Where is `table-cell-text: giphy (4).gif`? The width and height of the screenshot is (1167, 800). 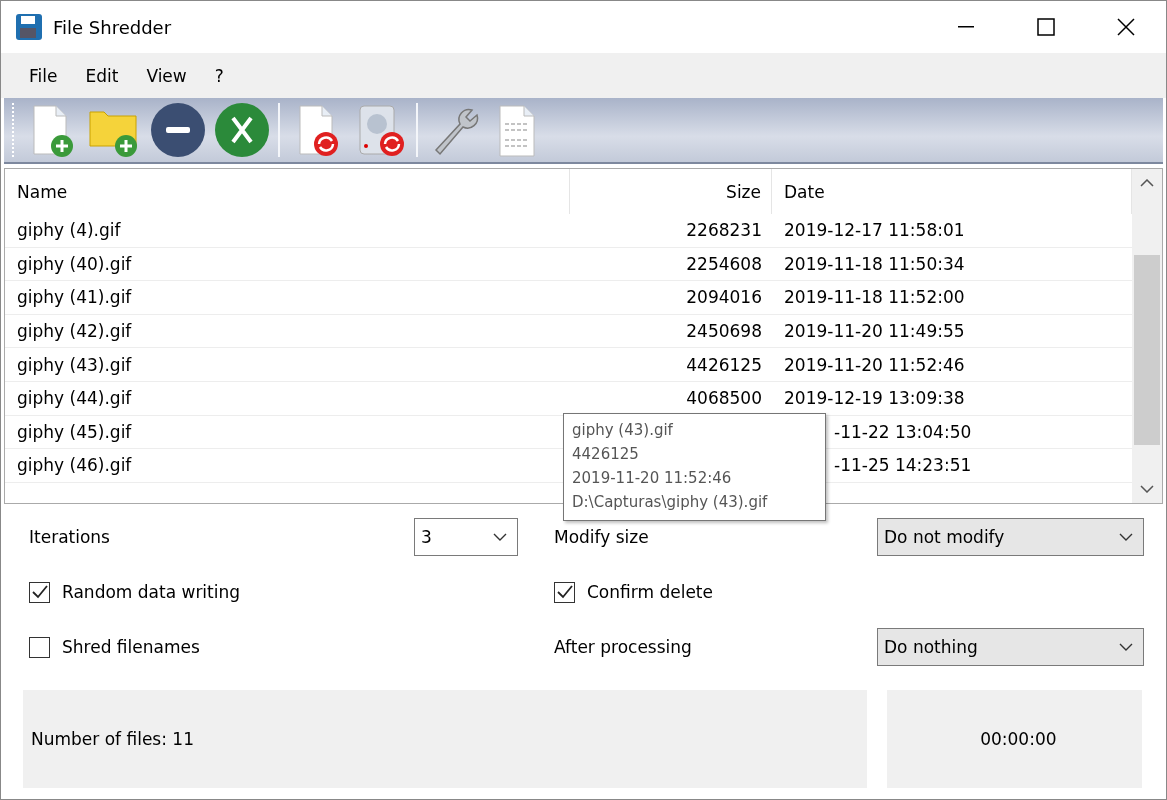 table-cell-text: giphy (4).gif is located at coordinates (69, 231).